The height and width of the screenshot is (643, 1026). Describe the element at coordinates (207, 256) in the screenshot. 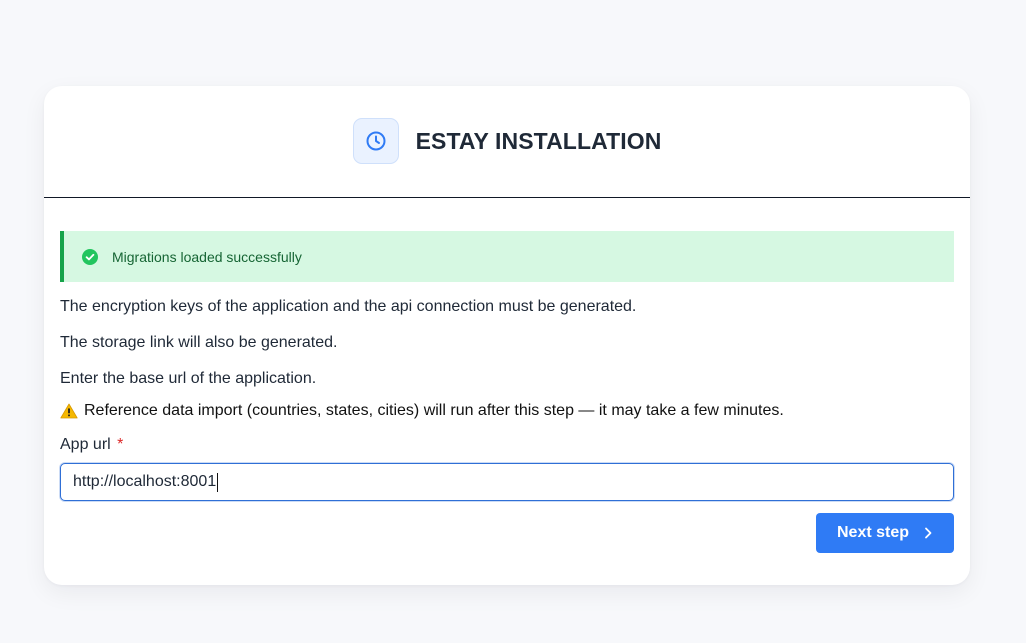

I see `alert-message: Migrations loaded successfully` at that location.